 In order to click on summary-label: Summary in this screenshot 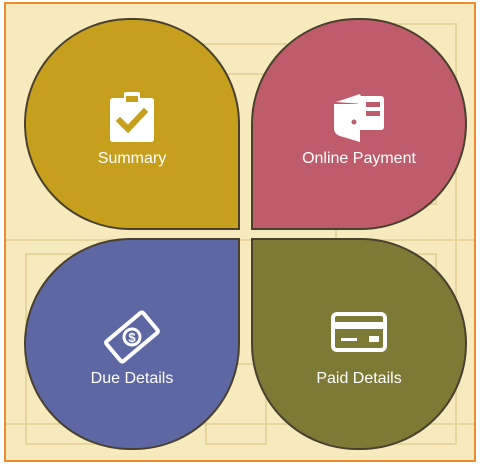, I will do `click(132, 158)`.